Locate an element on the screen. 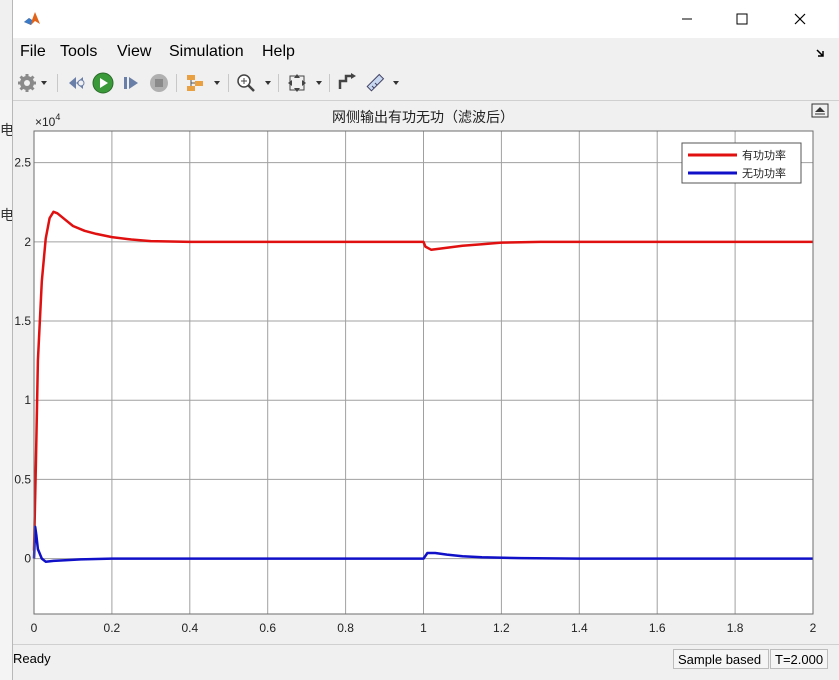 This screenshot has height=680, width=839. menu-simulation: Simulation is located at coordinates (206, 52).